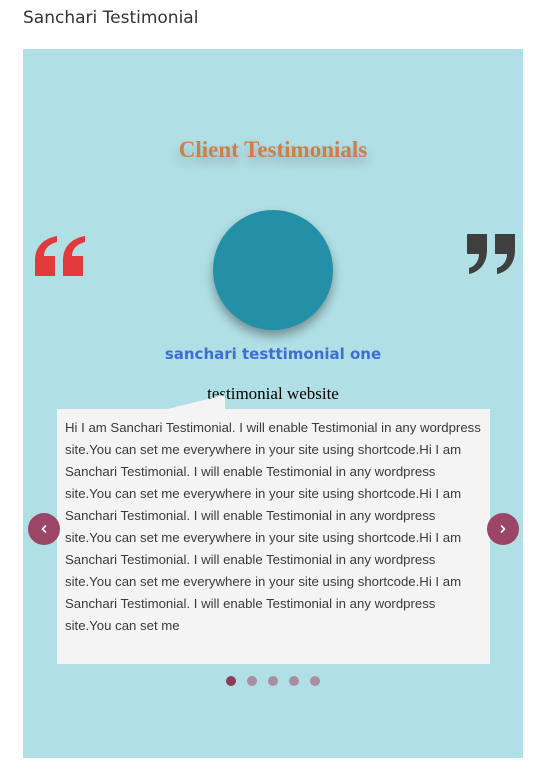 The image size is (550, 781). What do you see at coordinates (273, 270) in the screenshot?
I see `client-avatar` at bounding box center [273, 270].